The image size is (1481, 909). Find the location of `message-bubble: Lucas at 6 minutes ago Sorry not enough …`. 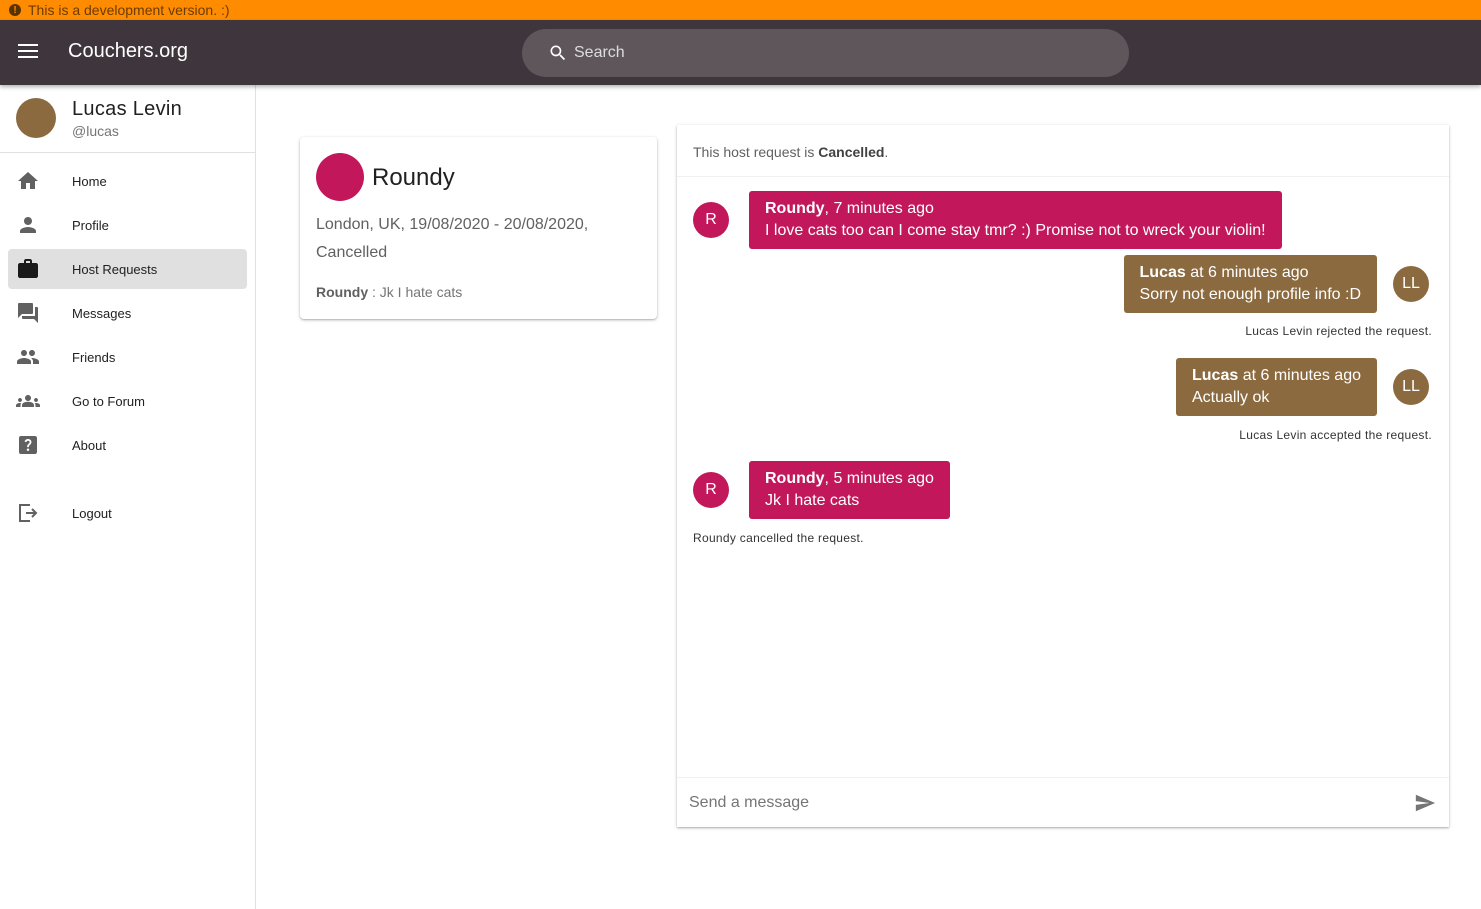

message-bubble: Lucas at 6 minutes ago Sorry not enough … is located at coordinates (1250, 284).